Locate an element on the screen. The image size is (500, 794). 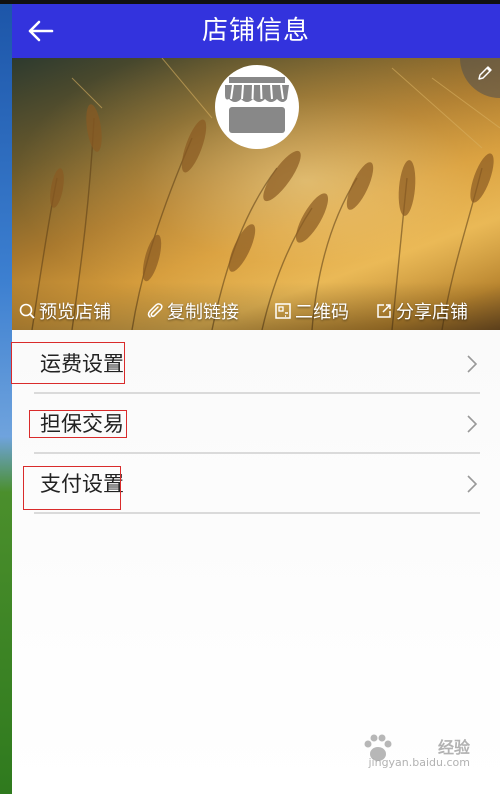
copy-link-button: 复制链接 is located at coordinates (192, 311).